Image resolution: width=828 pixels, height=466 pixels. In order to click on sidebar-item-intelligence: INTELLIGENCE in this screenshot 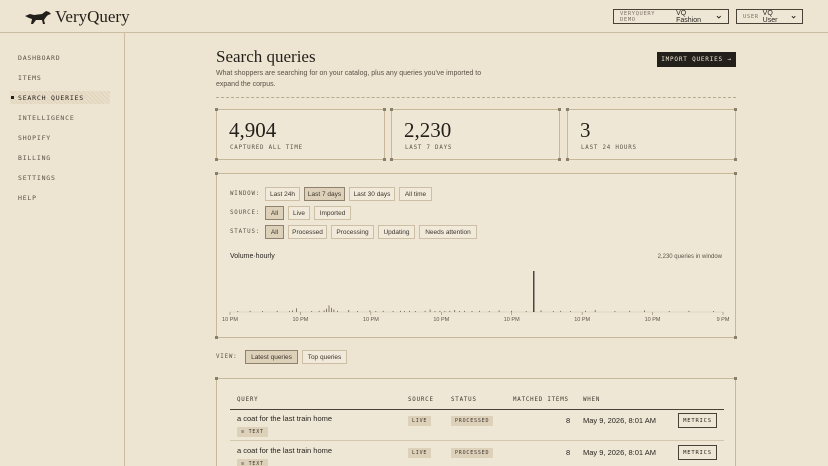, I will do `click(60, 117)`.